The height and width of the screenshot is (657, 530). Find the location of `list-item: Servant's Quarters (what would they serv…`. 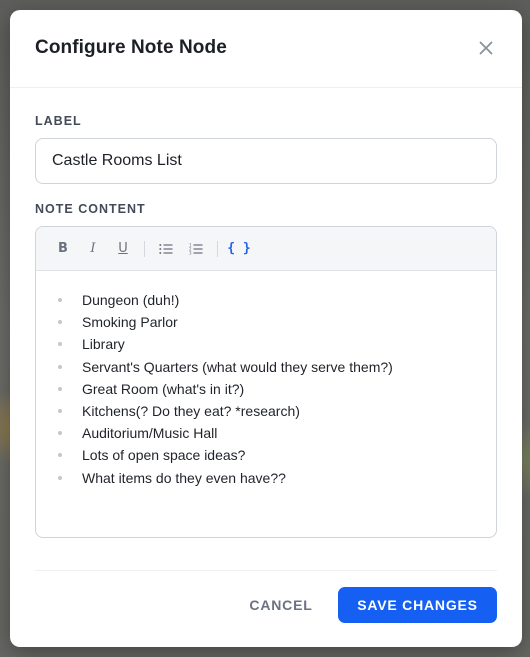

list-item: Servant's Quarters (what would they serv… is located at coordinates (266, 367).